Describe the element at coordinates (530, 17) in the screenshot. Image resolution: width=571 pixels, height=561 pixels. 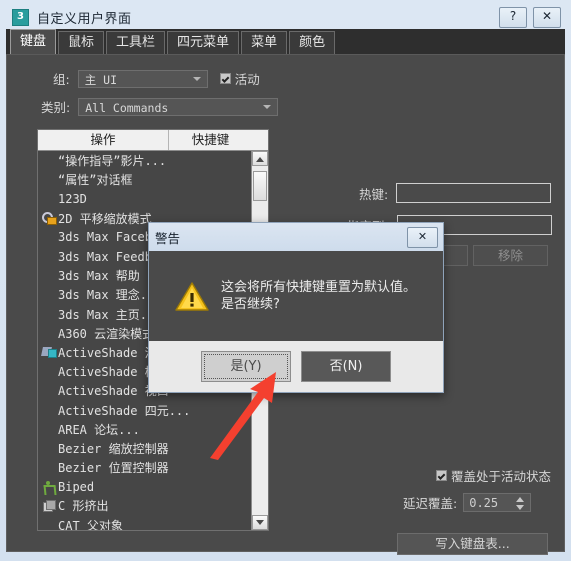
I see `titlebar-buttons: ? ✕` at that location.